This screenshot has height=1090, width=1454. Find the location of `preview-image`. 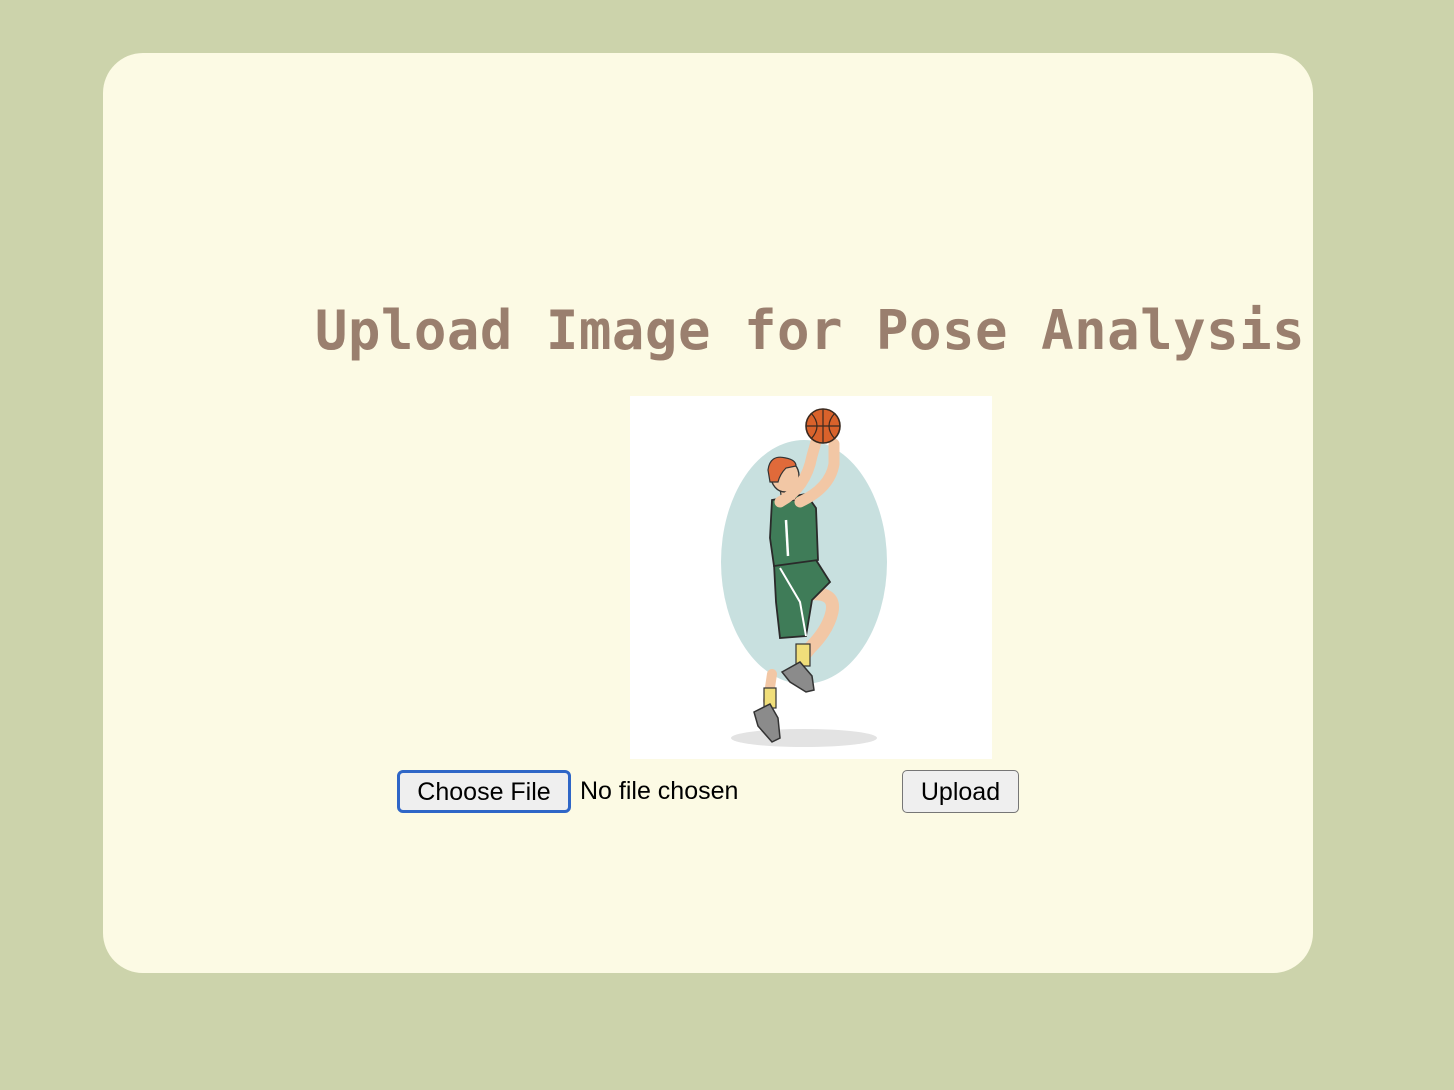

preview-image is located at coordinates (811, 577).